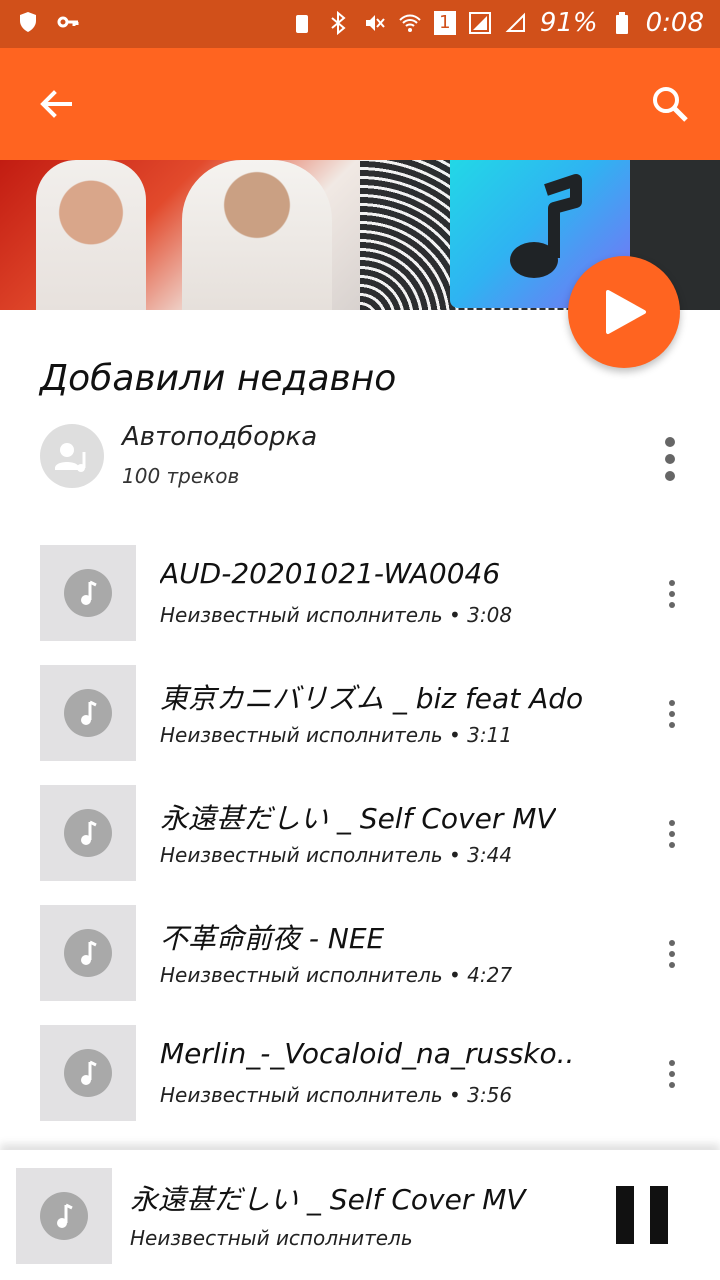  Describe the element at coordinates (336, 615) in the screenshot. I see `track-meta: Неизвестный исполнитель • 3:08` at that location.